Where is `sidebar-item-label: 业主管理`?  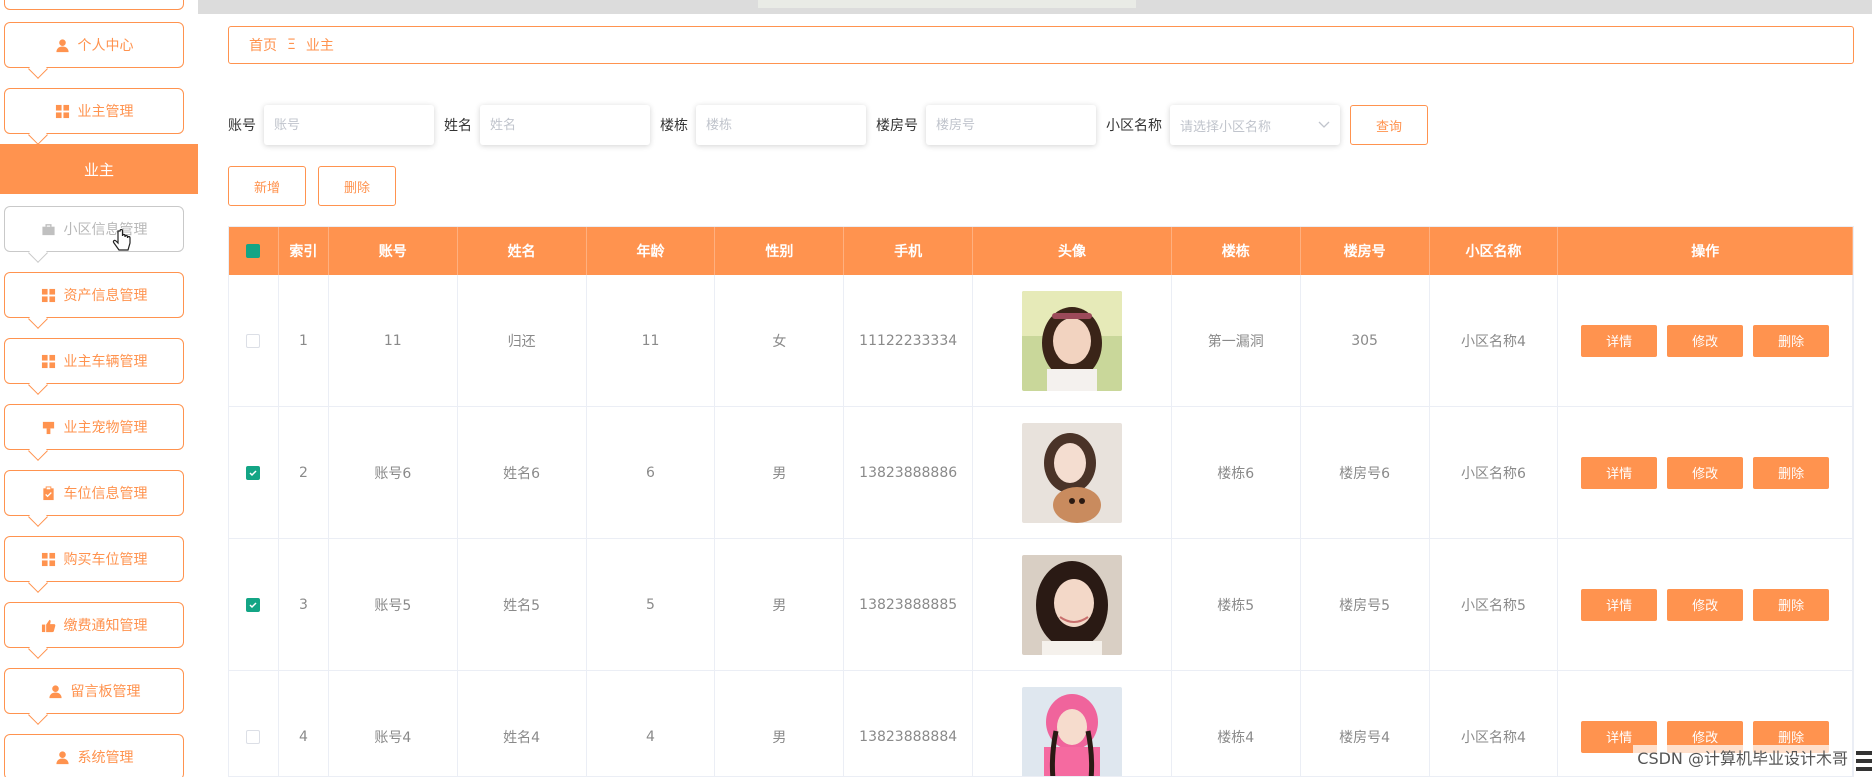
sidebar-item-label: 业主管理 is located at coordinates (105, 112).